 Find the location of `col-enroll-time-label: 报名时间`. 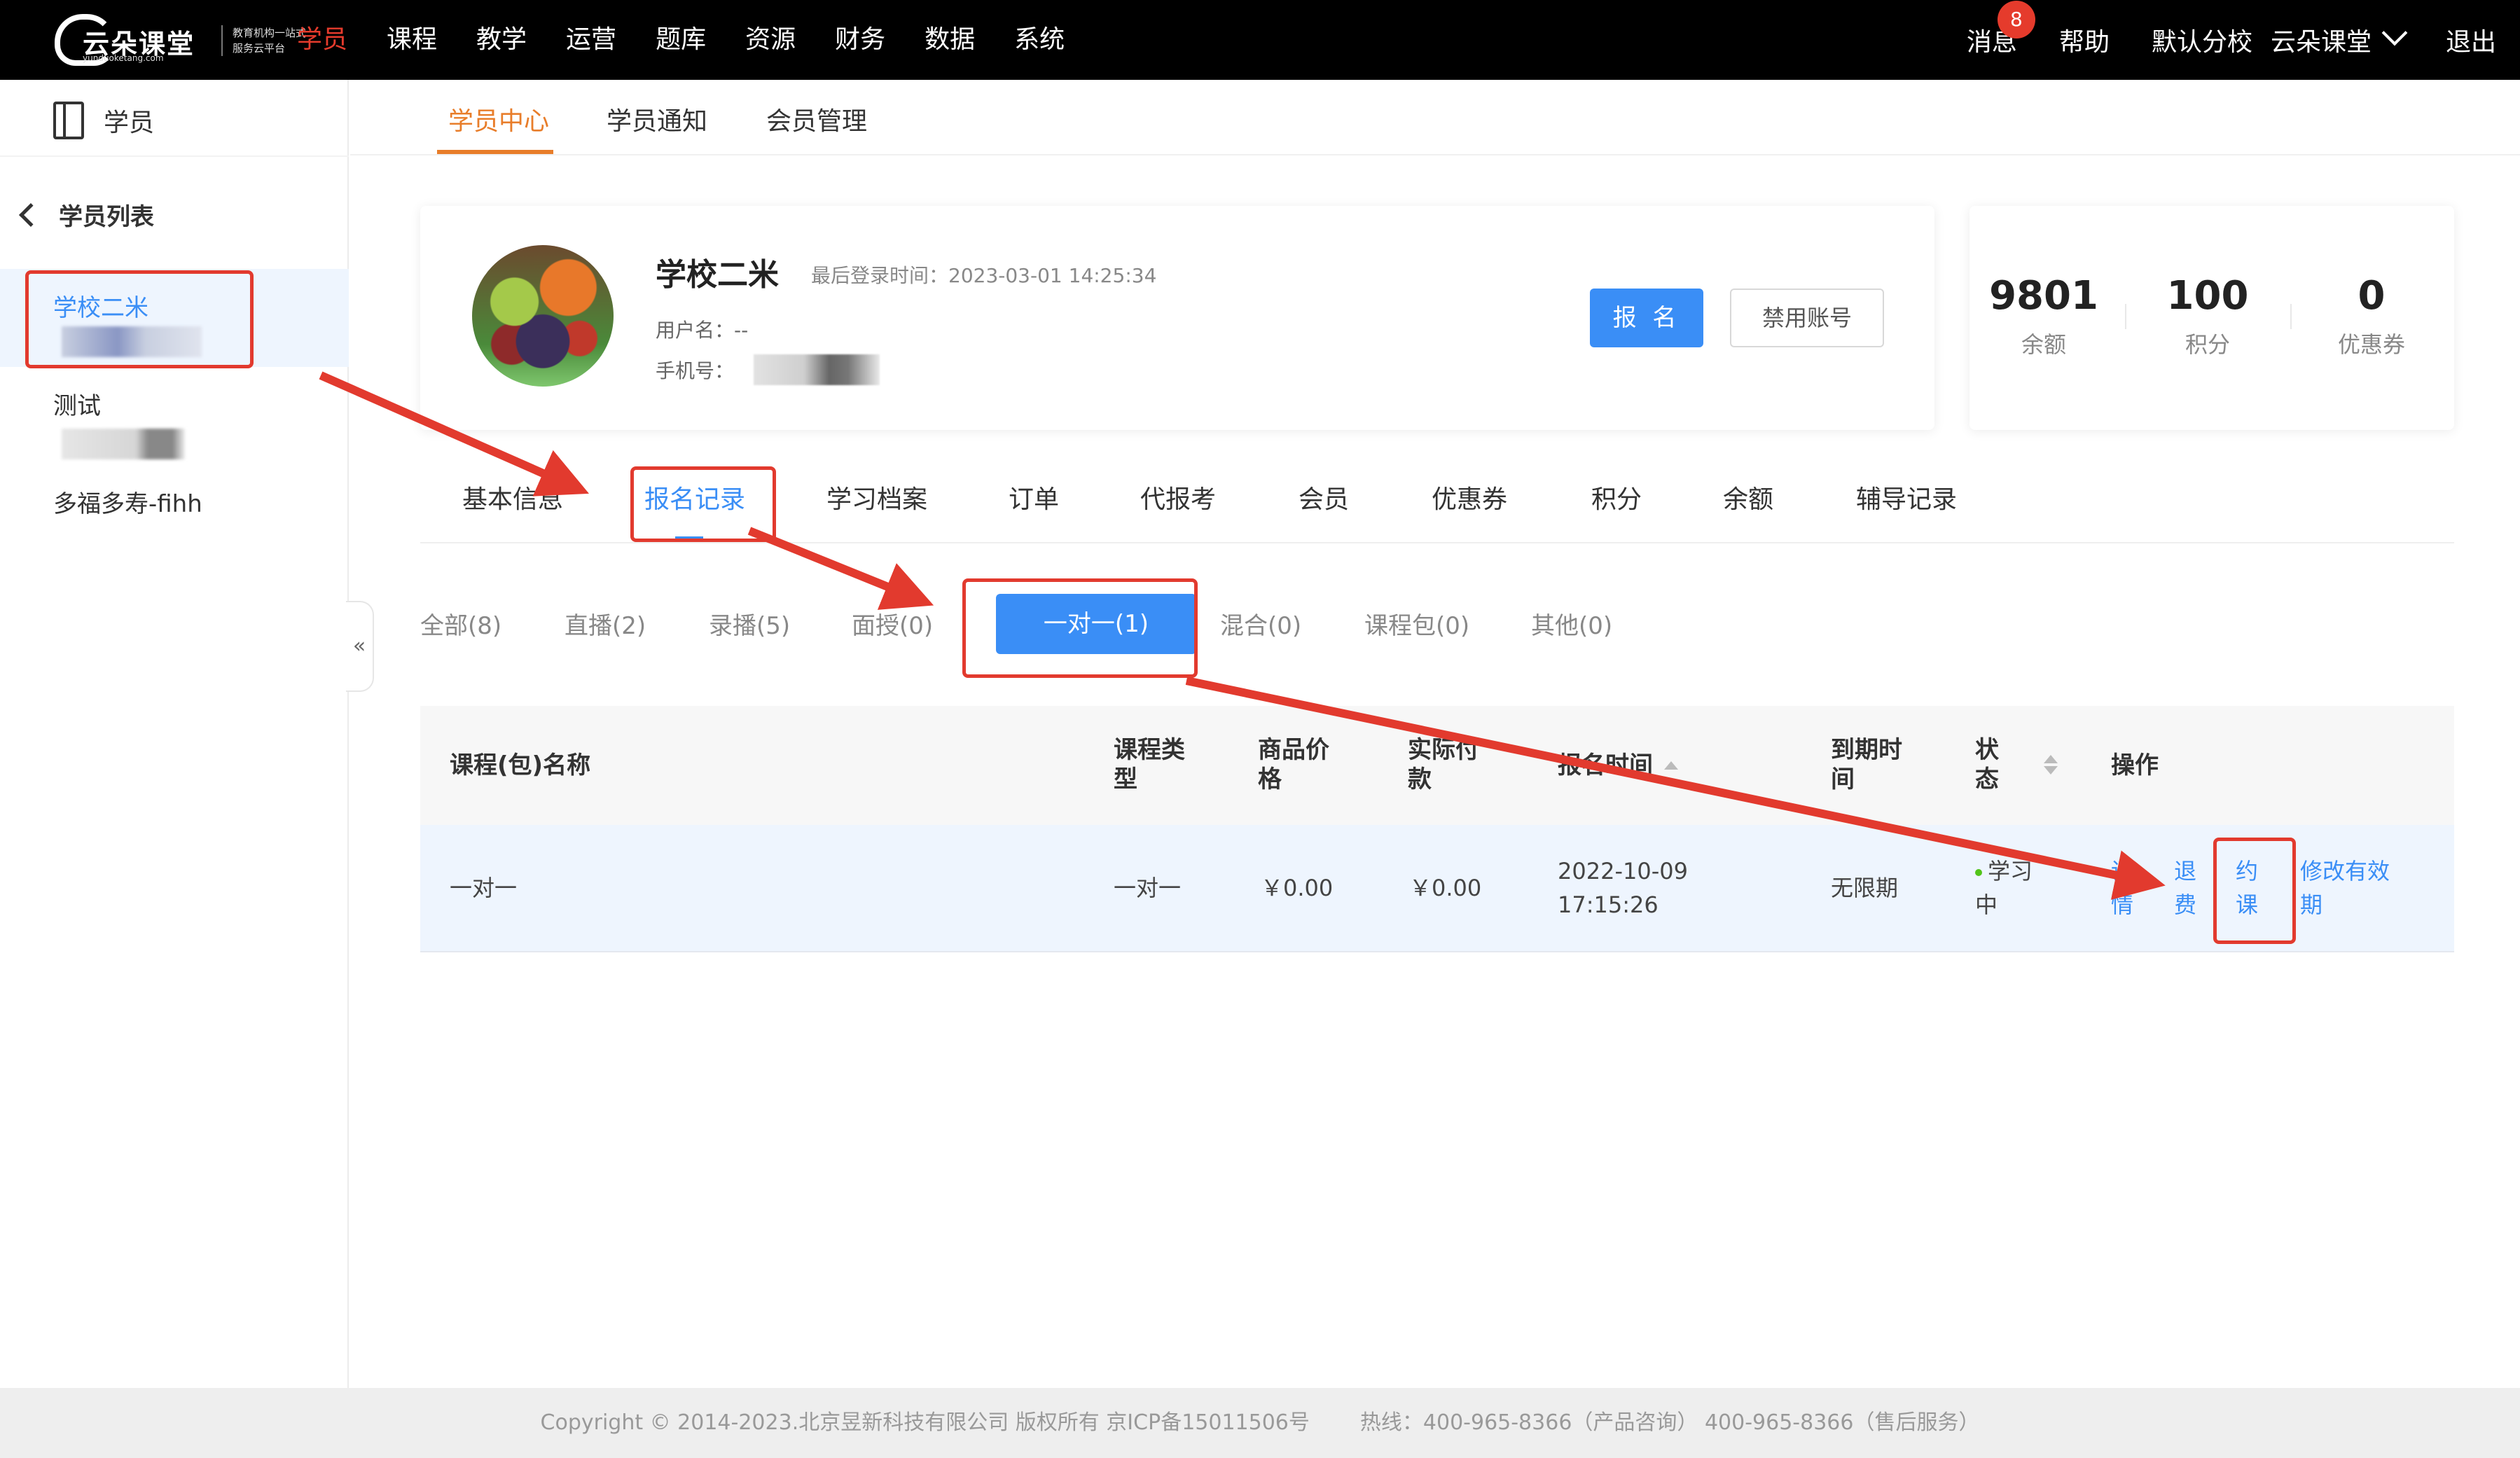

col-enroll-time-label: 报名时间 is located at coordinates (1605, 765).